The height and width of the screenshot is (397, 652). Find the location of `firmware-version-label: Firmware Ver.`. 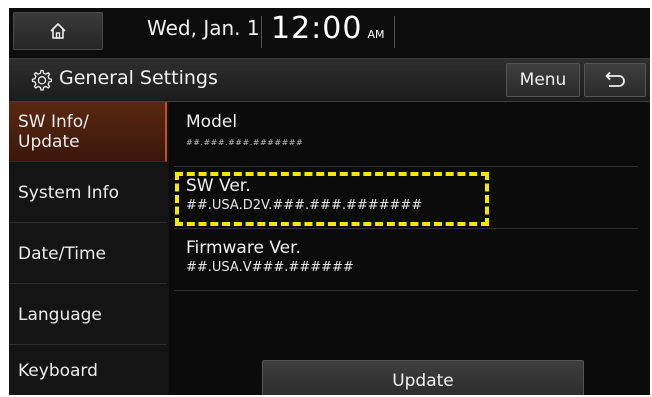

firmware-version-label: Firmware Ver. is located at coordinates (243, 248).